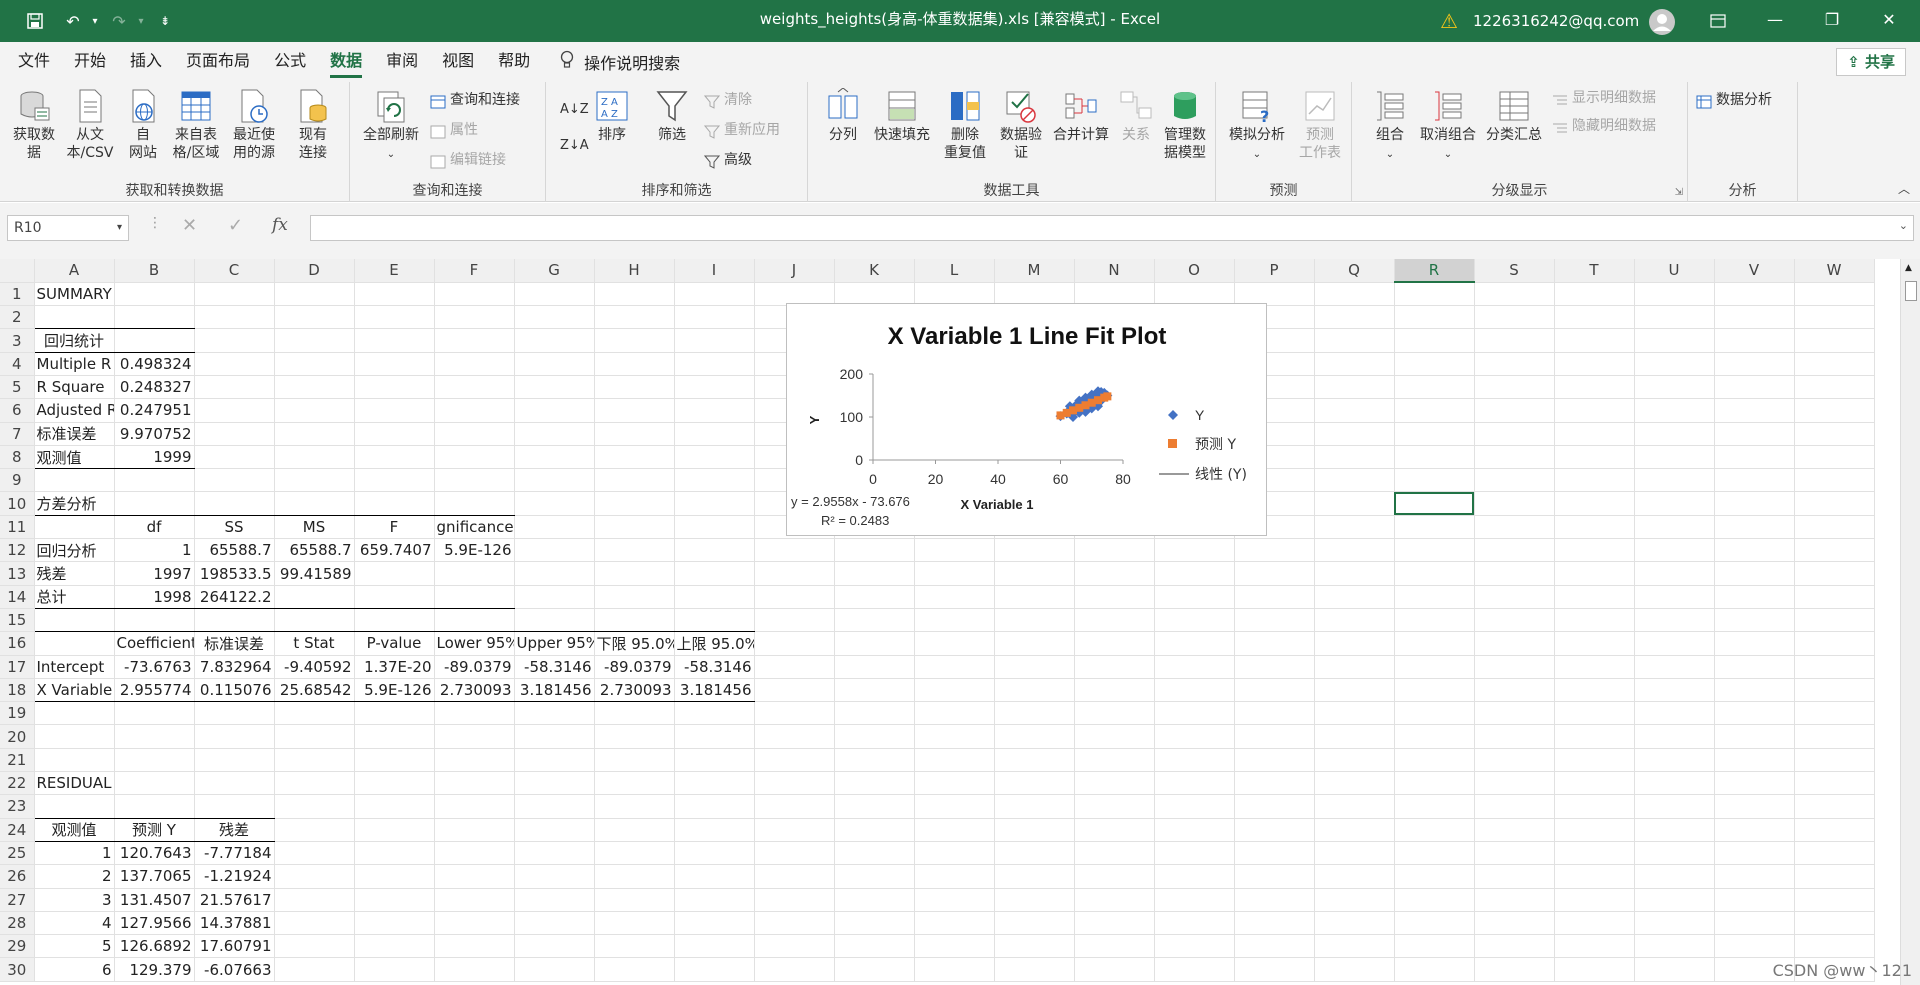 This screenshot has width=1920, height=985. I want to click on cell: 1997, so click(154, 573).